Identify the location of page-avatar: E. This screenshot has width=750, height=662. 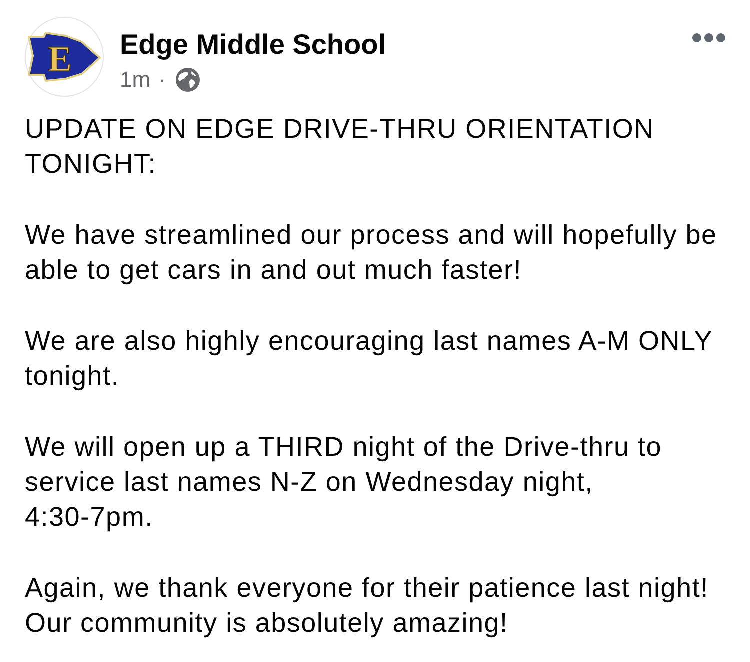
(64, 57).